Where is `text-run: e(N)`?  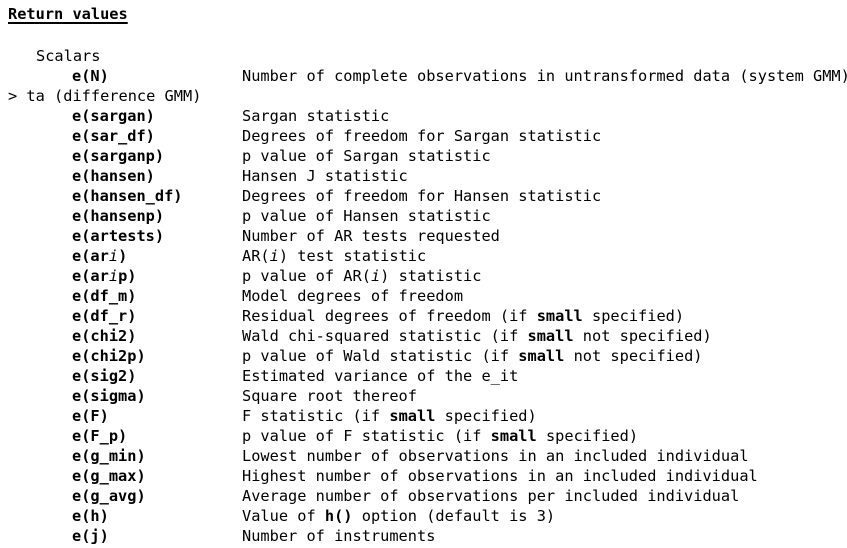 text-run: e(N) is located at coordinates (90, 76).